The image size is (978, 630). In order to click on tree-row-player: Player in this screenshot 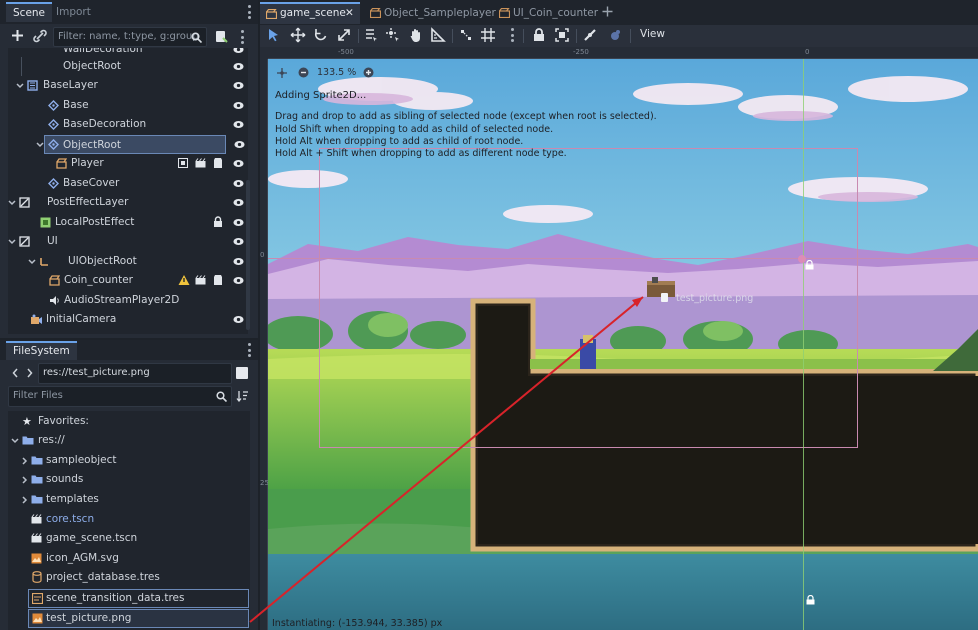, I will do `click(128, 163)`.